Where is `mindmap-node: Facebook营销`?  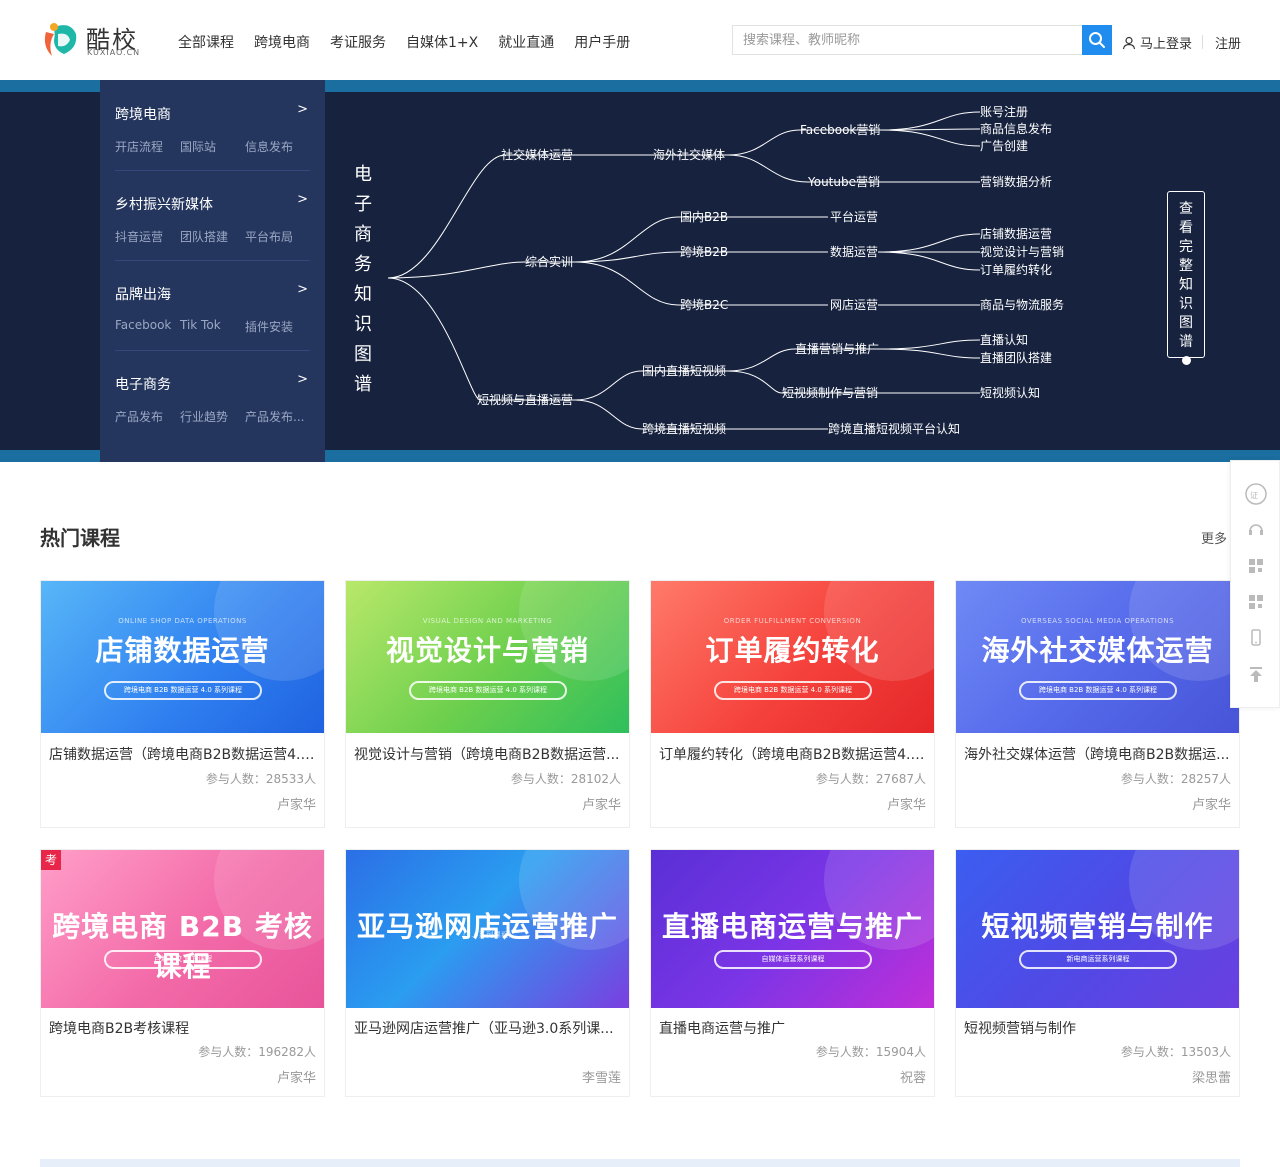
mindmap-node: Facebook营销 is located at coordinates (840, 130).